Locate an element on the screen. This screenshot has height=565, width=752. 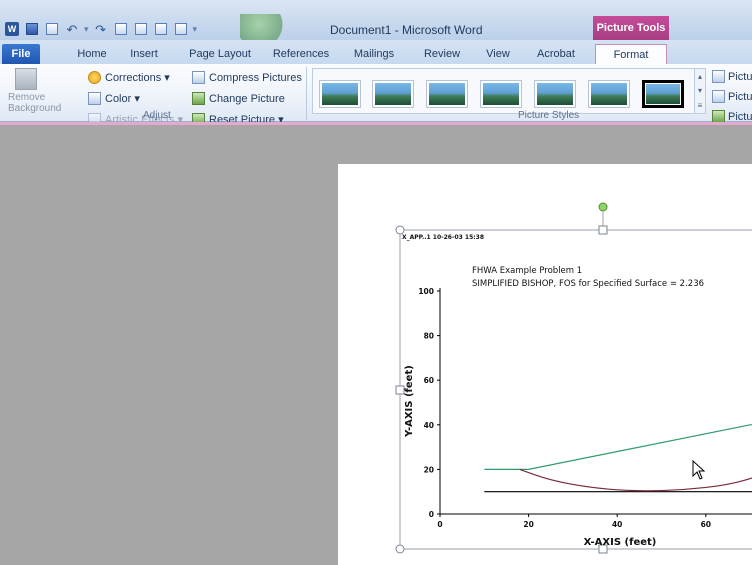
y-axis-label: Y-AXIS (feet) is located at coordinates (409, 401).